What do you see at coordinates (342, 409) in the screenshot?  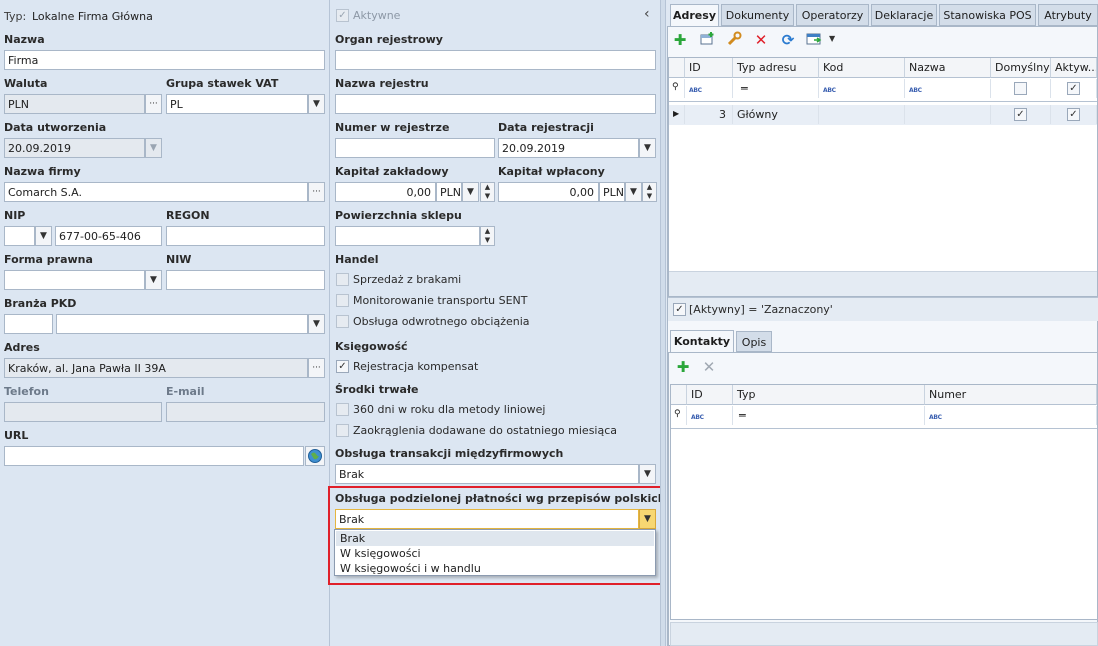 I see `360-dni-checkbox` at bounding box center [342, 409].